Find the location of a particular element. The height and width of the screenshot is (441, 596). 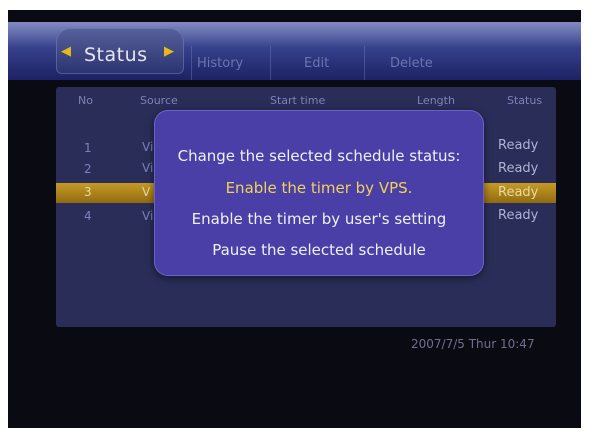

row-2-source: Vi is located at coordinates (148, 168).